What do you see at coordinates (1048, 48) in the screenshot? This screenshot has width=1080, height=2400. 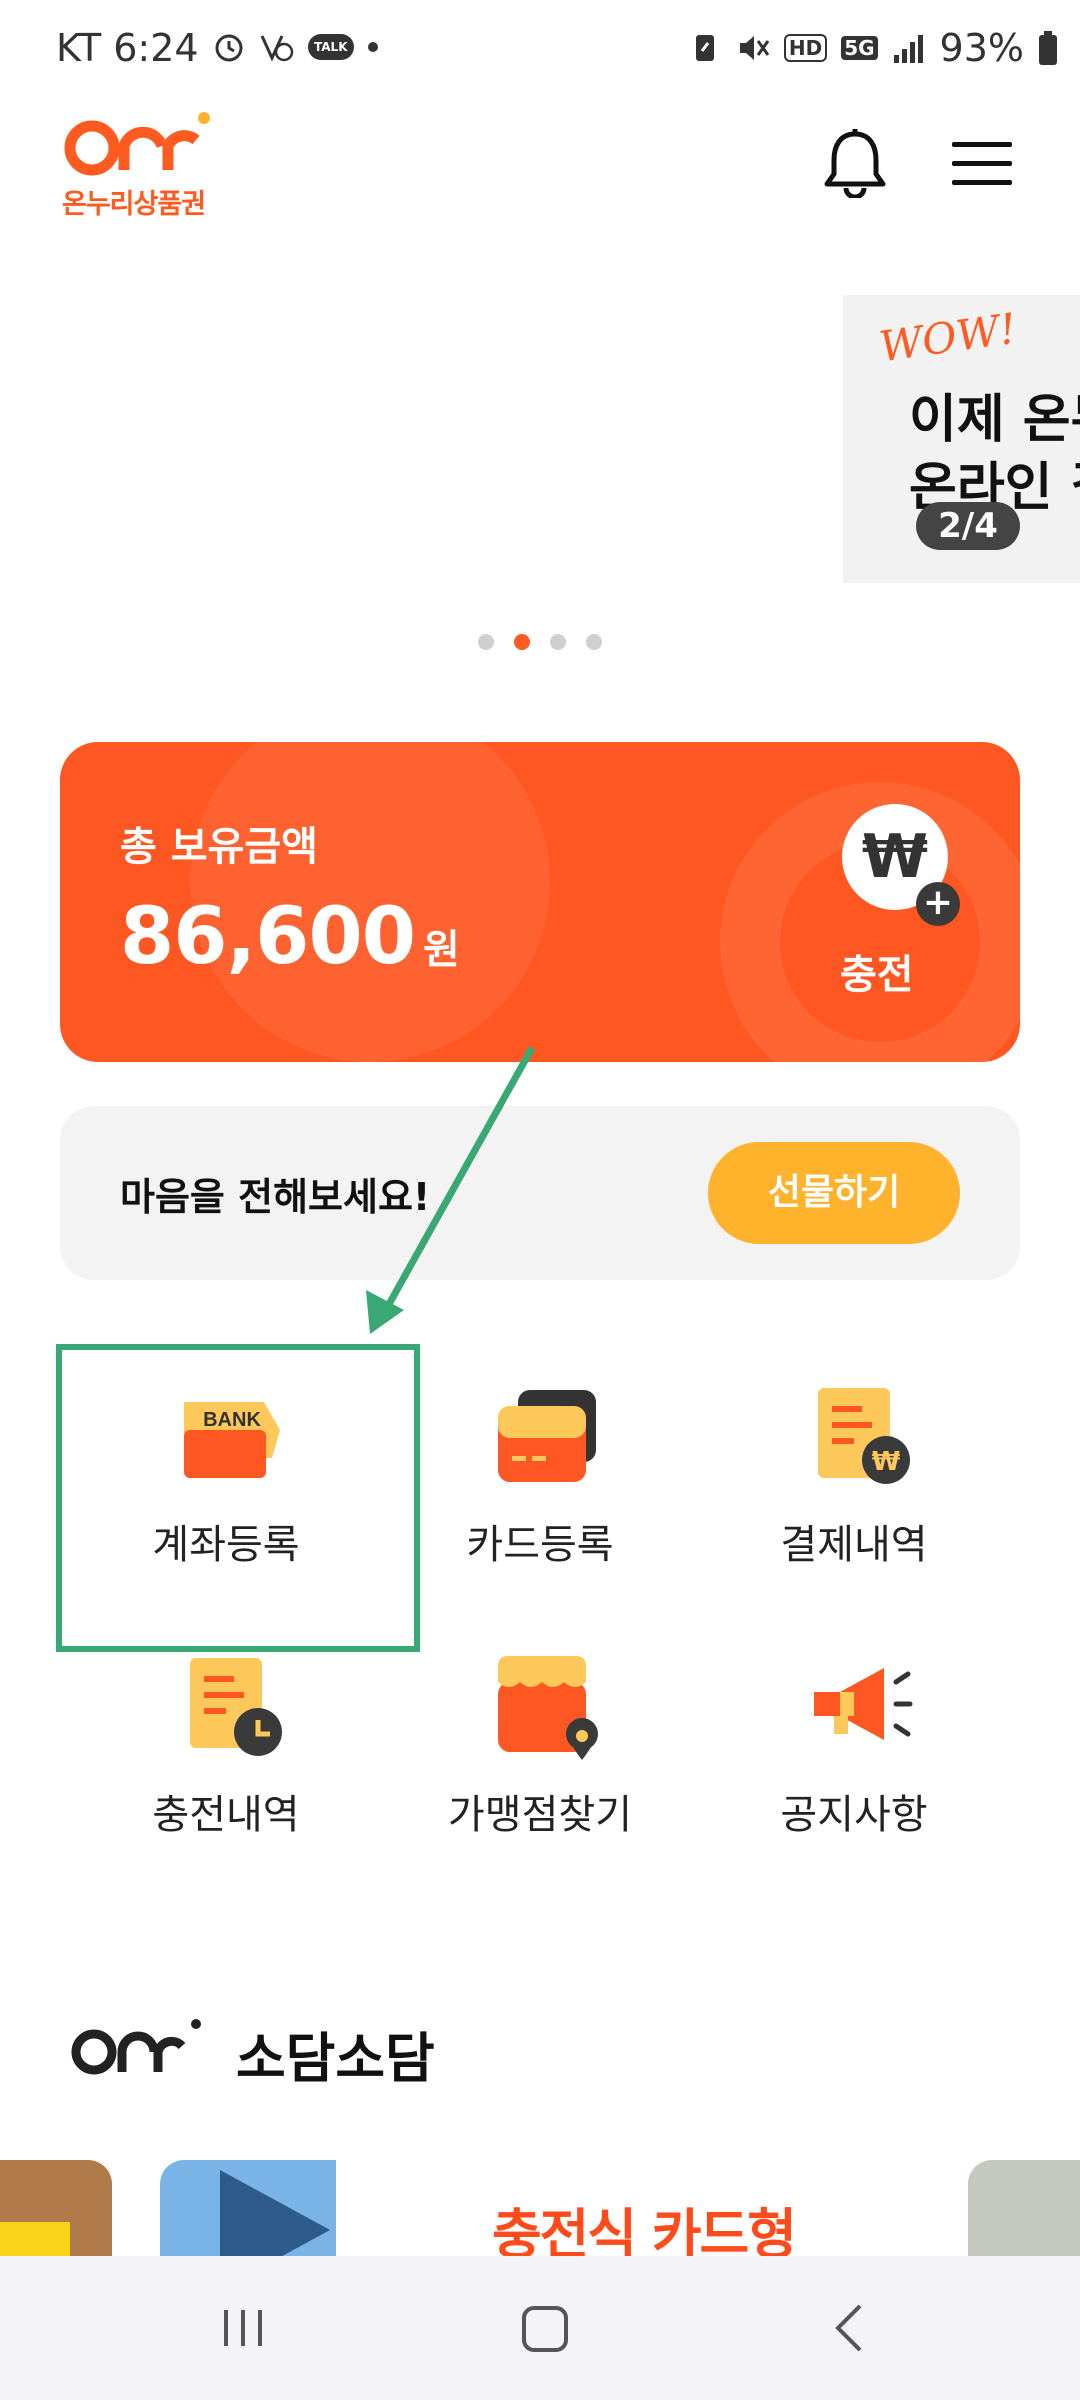 I see `battery-icon` at bounding box center [1048, 48].